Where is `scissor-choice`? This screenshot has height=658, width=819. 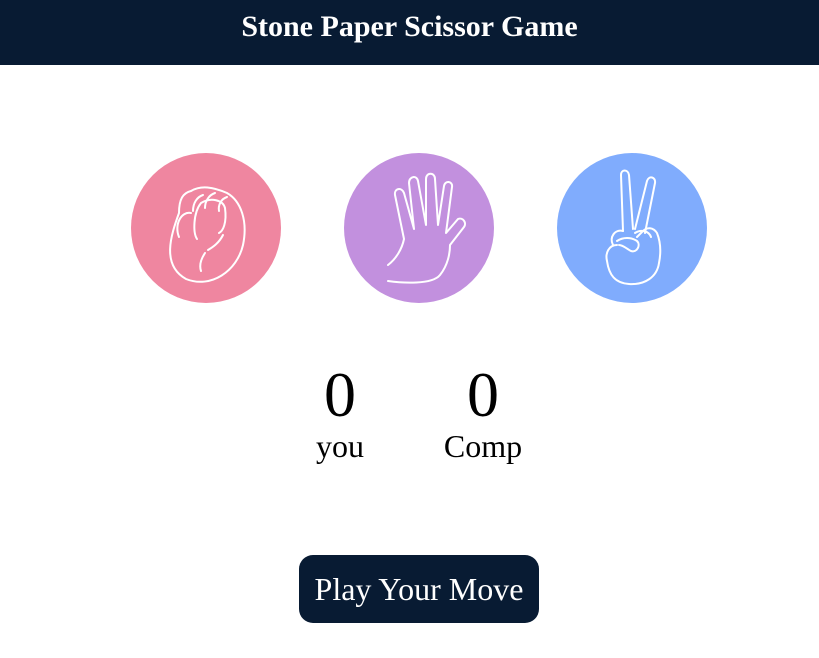
scissor-choice is located at coordinates (632, 228).